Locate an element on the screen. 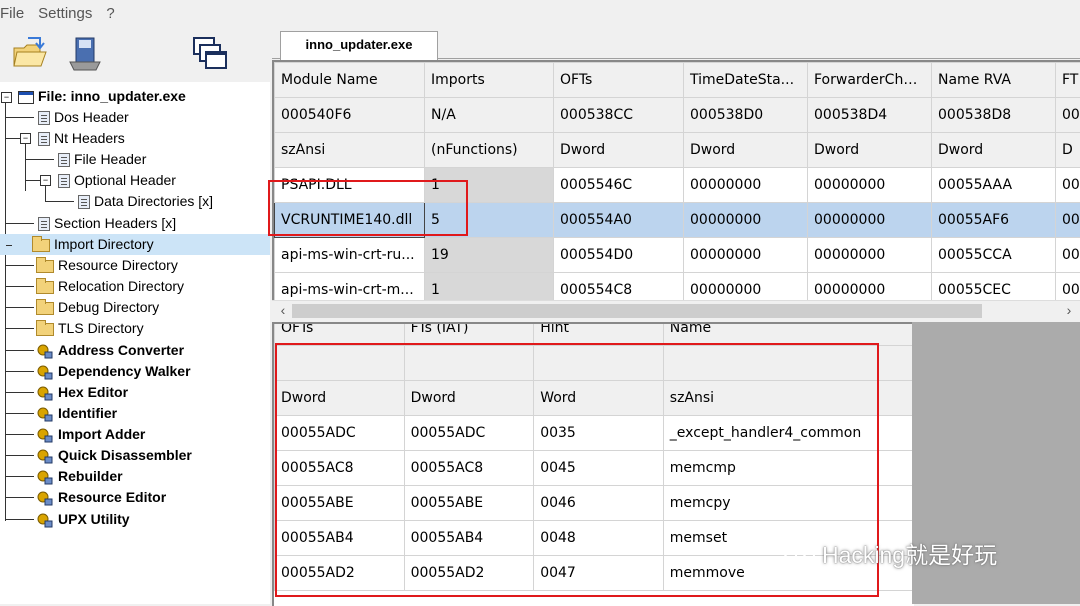  table-cell: 00055CEC is located at coordinates (994, 287).